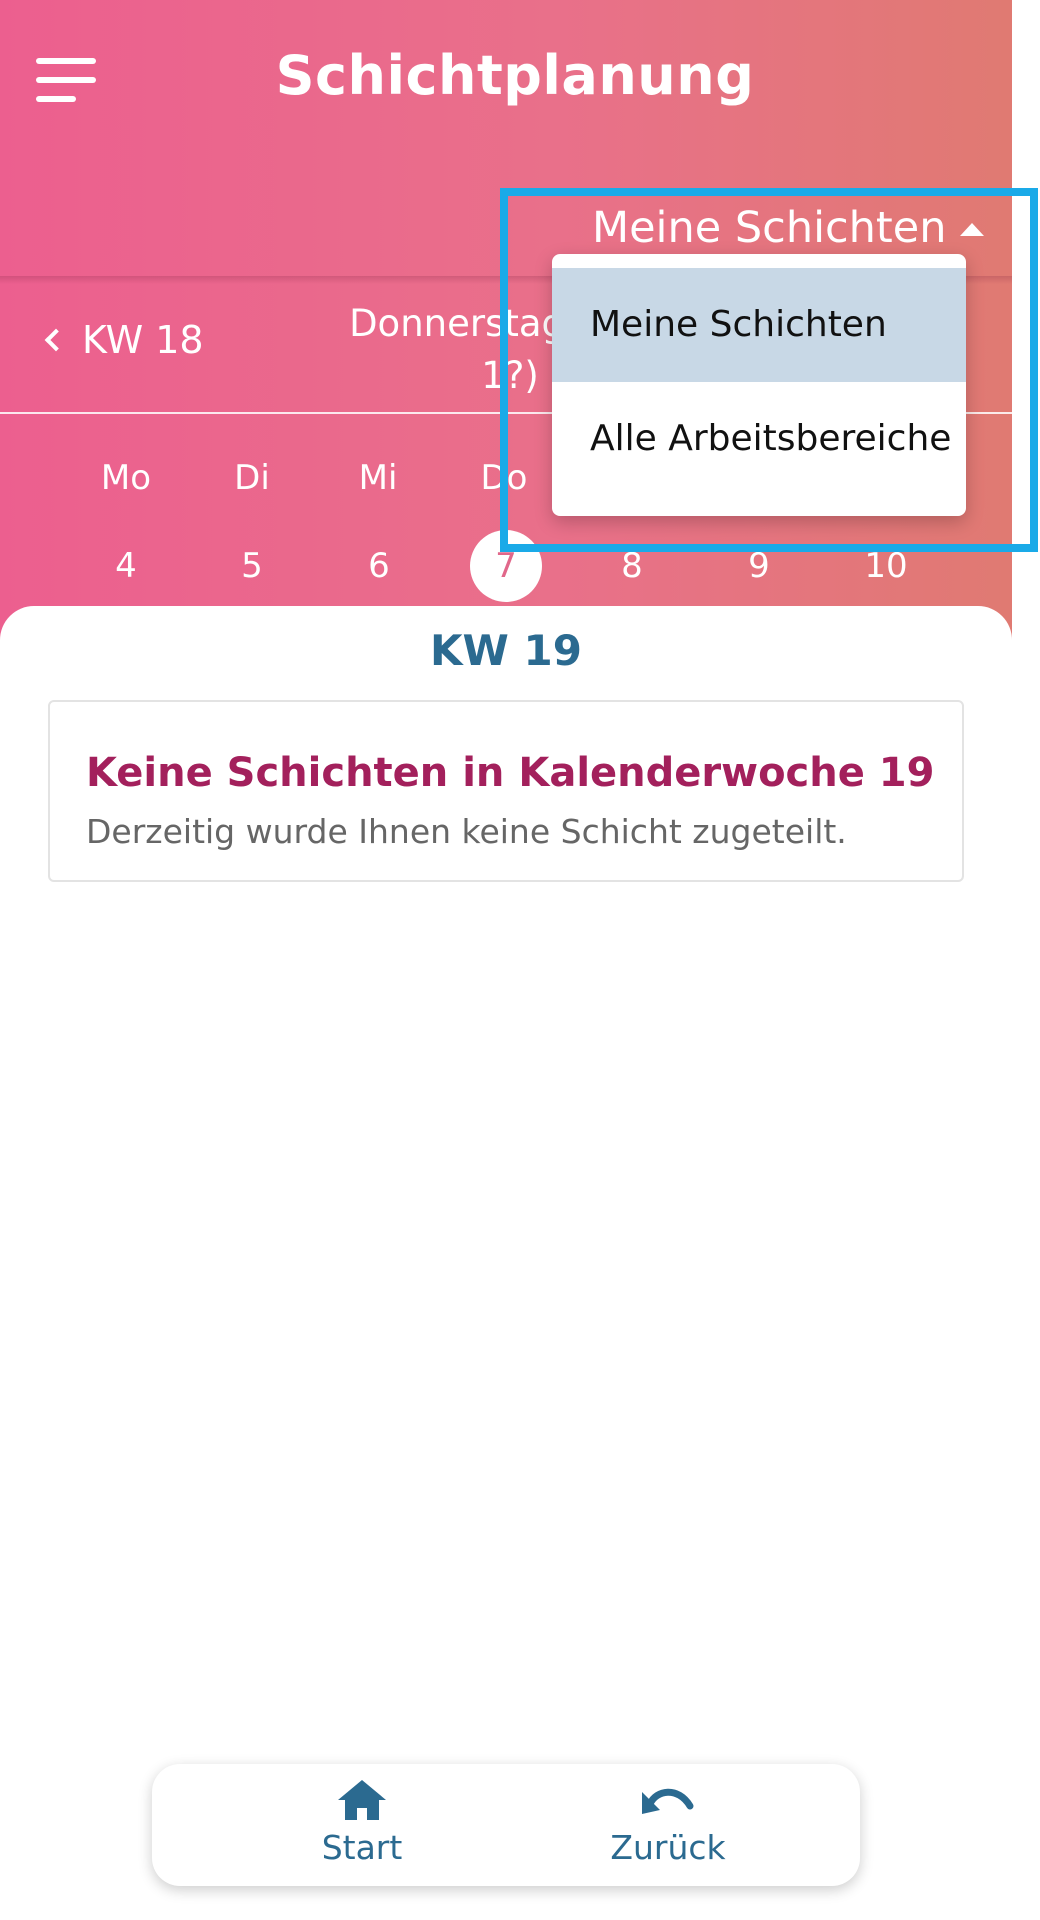 This screenshot has width=1040, height=1920. I want to click on menu-item-alle-arbeitsbereiche: Alle Arbeitsbereiche, so click(759, 439).